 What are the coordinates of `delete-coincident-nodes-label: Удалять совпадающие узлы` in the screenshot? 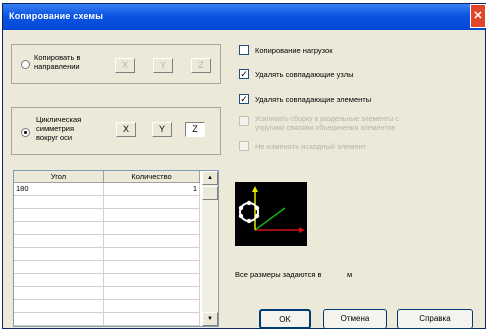 It's located at (304, 74).